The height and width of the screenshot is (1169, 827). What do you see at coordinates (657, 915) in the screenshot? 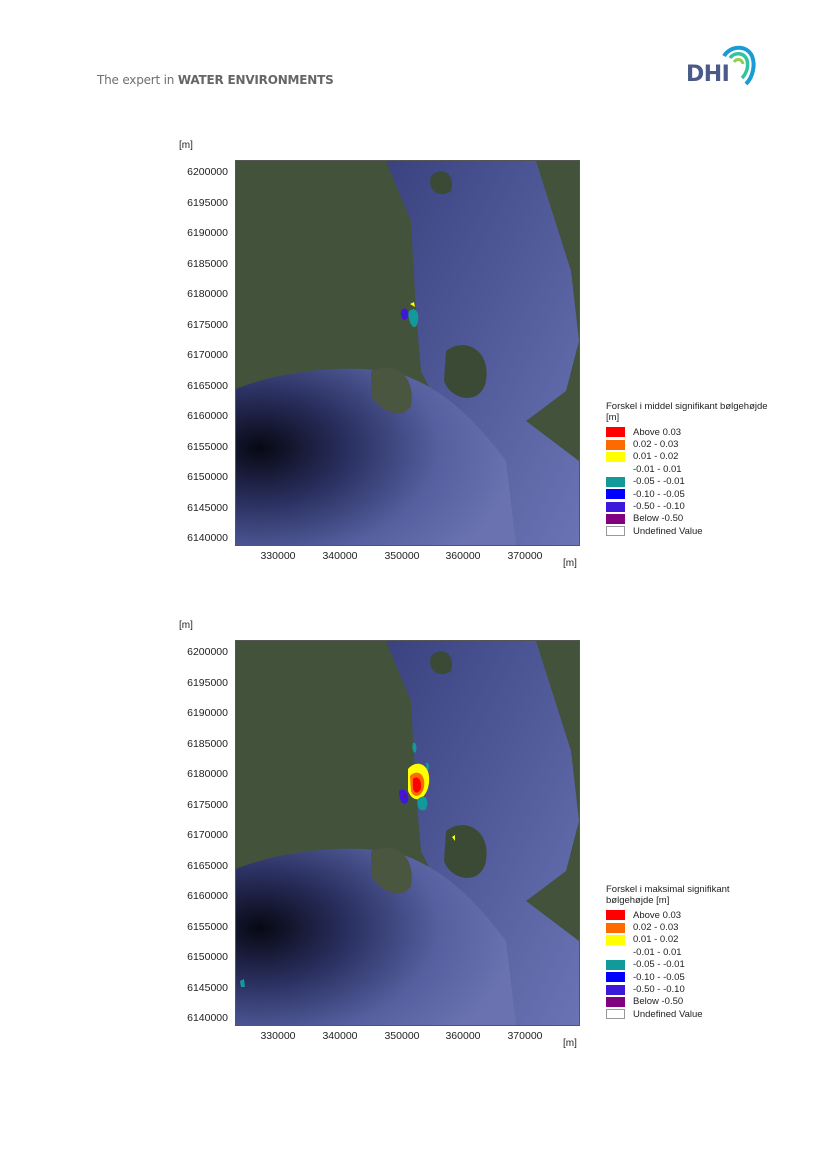
I see `legend-label: Above 0.03` at bounding box center [657, 915].